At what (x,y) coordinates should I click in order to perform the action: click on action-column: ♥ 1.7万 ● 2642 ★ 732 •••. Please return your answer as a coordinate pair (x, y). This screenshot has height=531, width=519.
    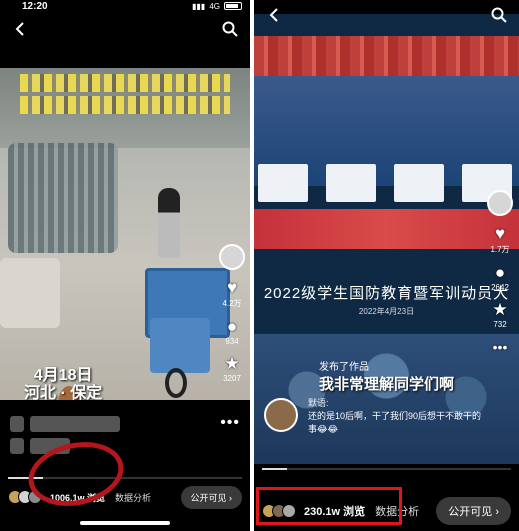
    Looking at the image, I should click on (499, 273).